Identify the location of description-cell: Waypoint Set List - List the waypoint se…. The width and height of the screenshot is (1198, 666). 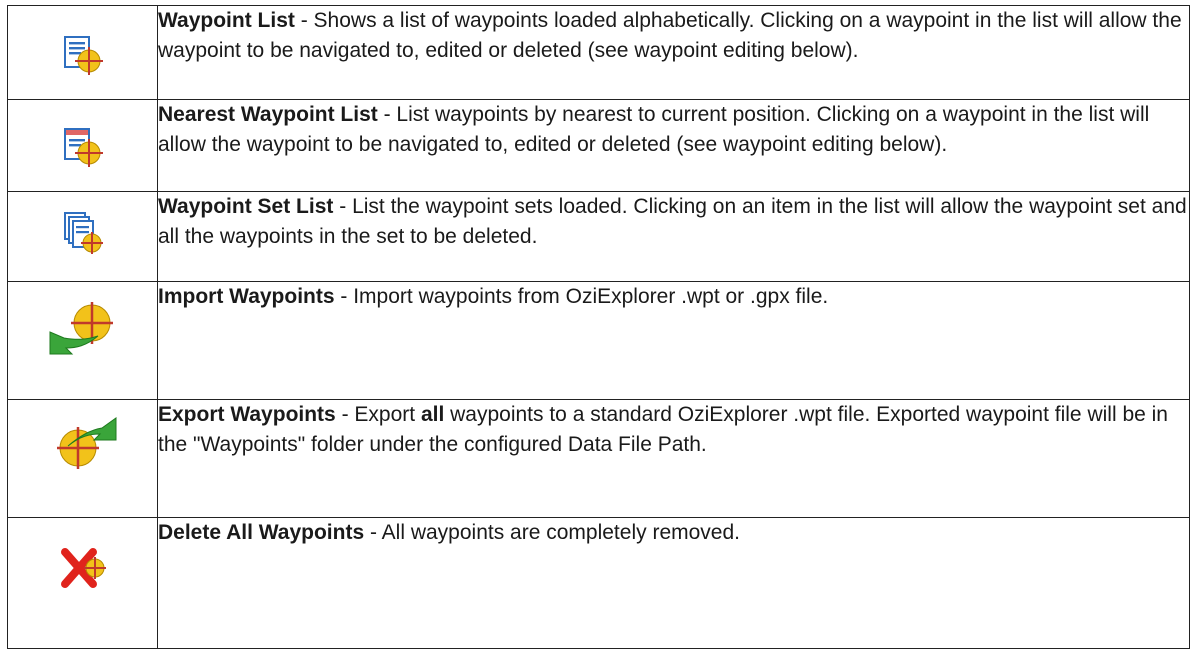
(673, 236).